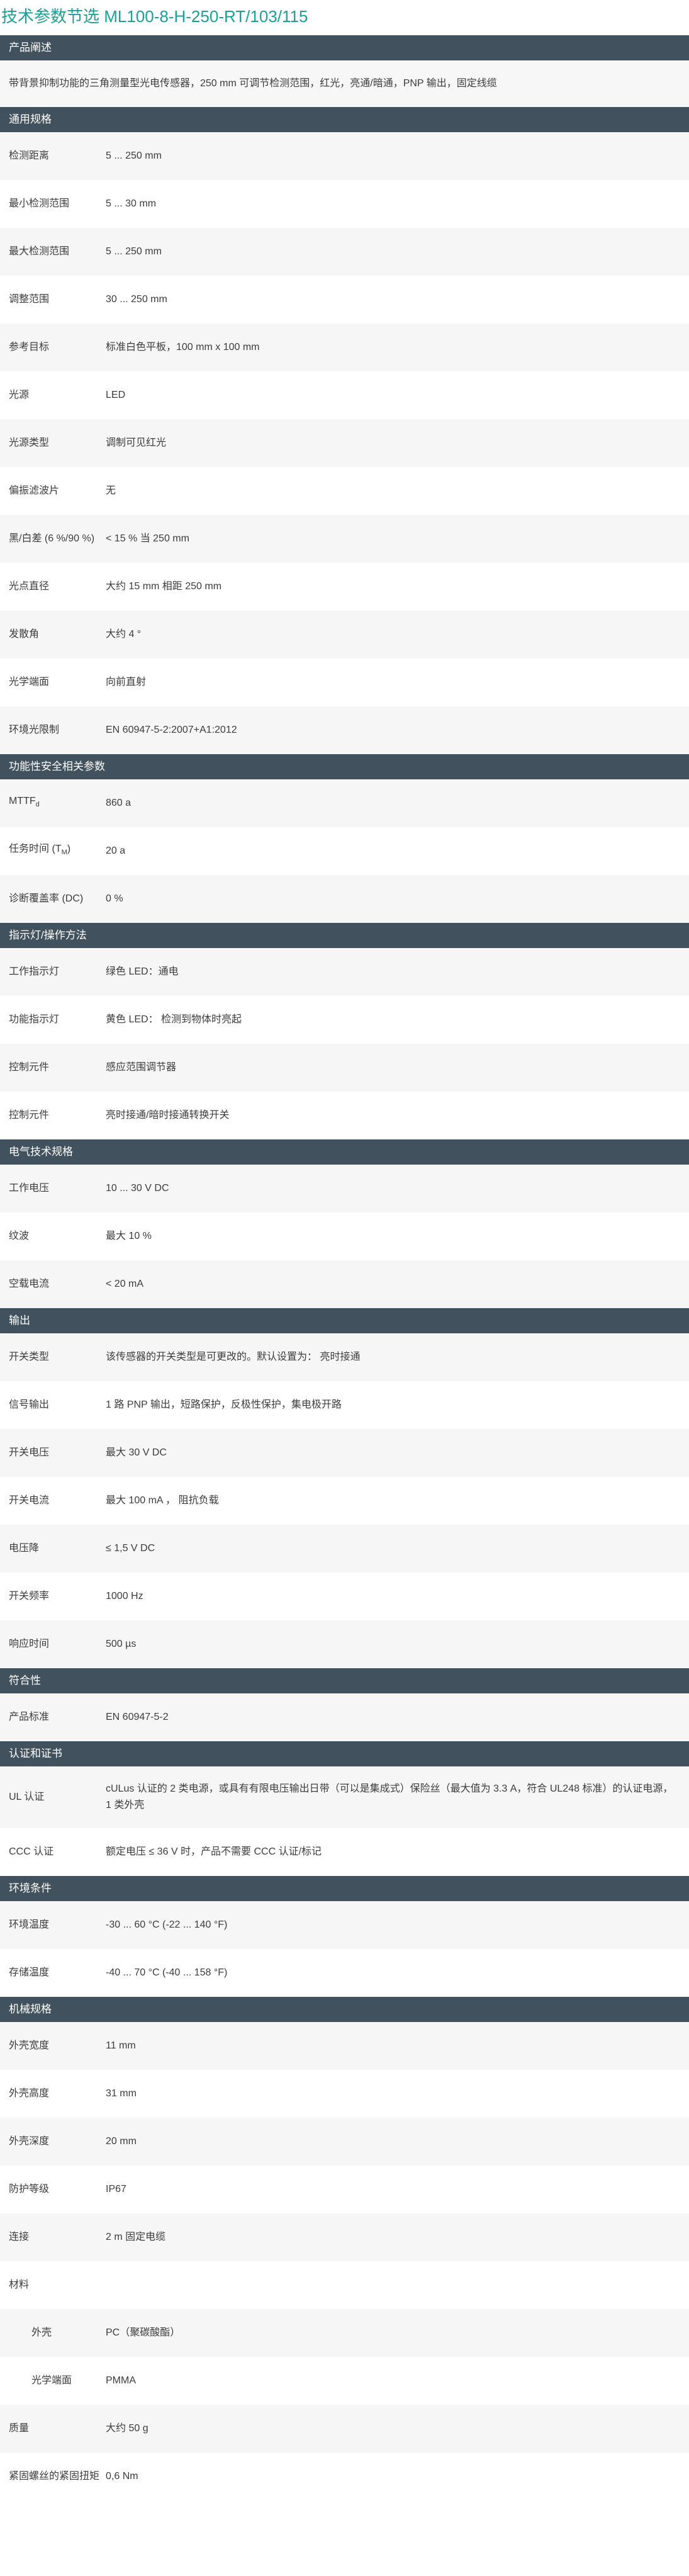 This screenshot has width=689, height=2576. What do you see at coordinates (344, 1152) in the screenshot?
I see `section-header-electrical: 电气技术规格` at bounding box center [344, 1152].